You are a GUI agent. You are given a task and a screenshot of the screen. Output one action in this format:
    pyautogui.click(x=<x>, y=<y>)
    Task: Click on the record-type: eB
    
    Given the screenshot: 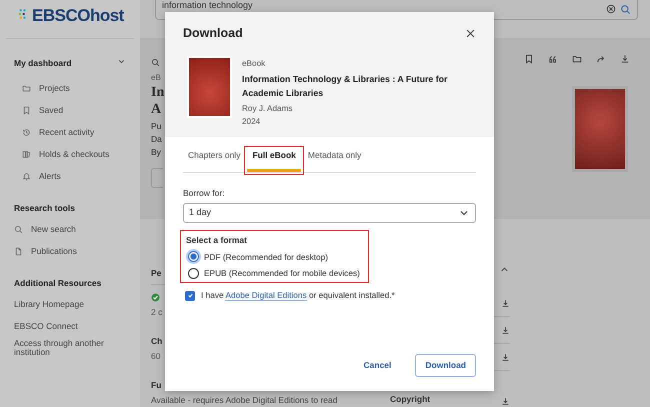 What is the action you would take?
    pyautogui.click(x=156, y=78)
    